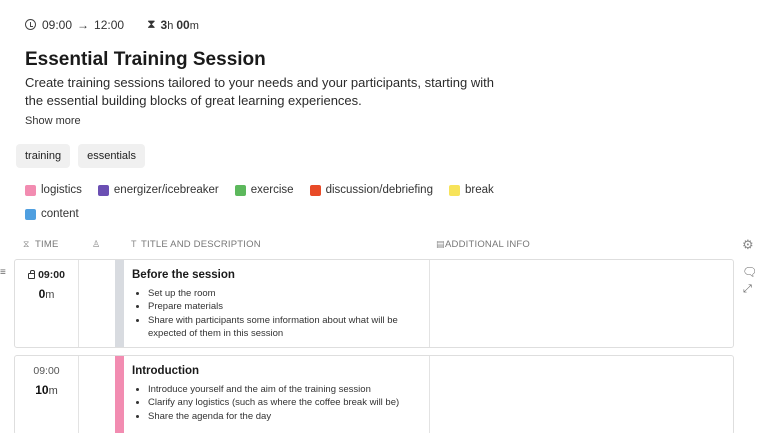 This screenshot has width=768, height=433. I want to click on session-duration: 3h 00m, so click(179, 24).